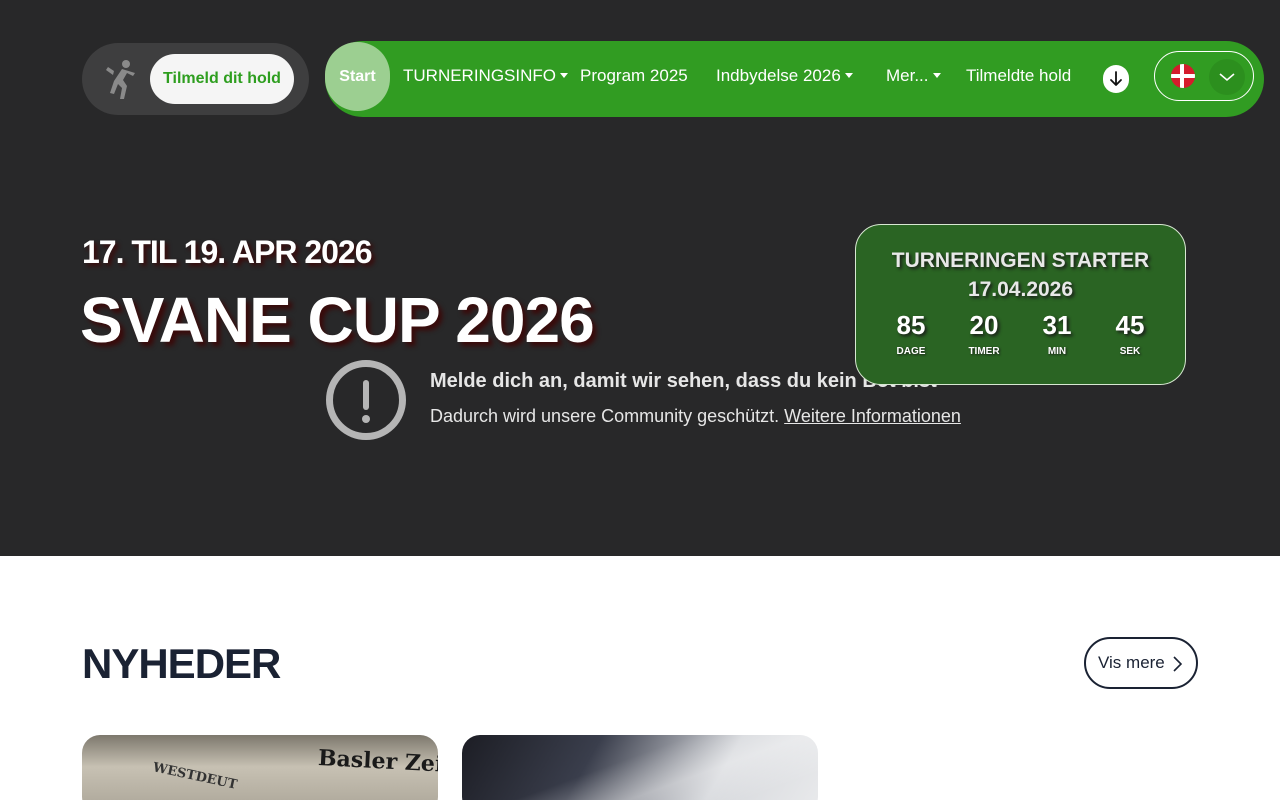 This screenshot has height=800, width=1280. I want to click on event-date: 17. TIL 19. APR 2026, so click(227, 252).